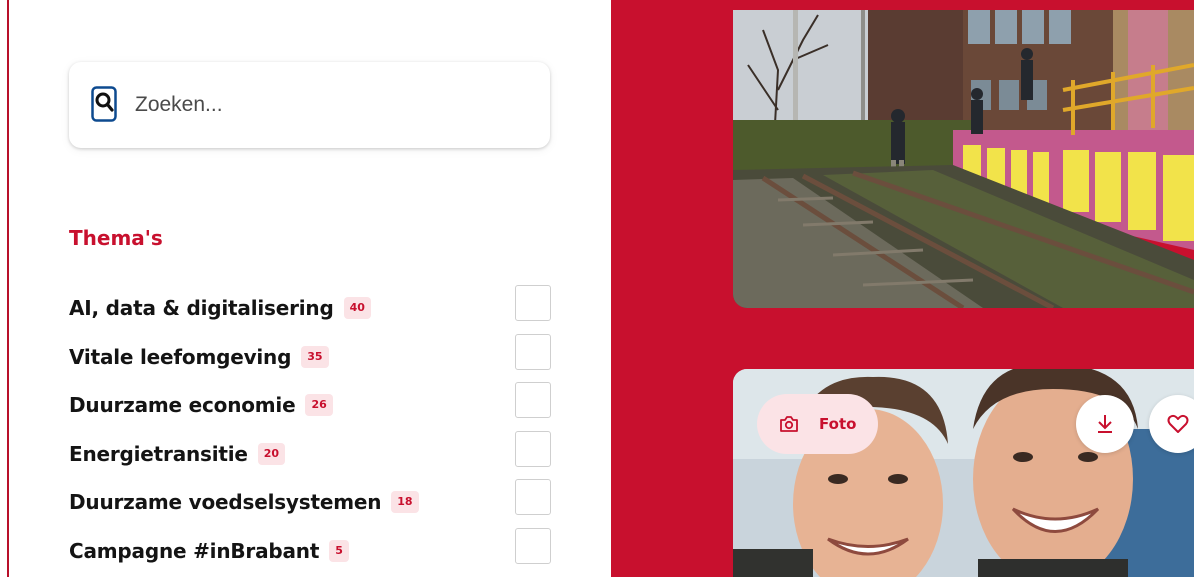 The image size is (1194, 577). What do you see at coordinates (182, 405) in the screenshot?
I see `theme-label: Duurzame economie` at bounding box center [182, 405].